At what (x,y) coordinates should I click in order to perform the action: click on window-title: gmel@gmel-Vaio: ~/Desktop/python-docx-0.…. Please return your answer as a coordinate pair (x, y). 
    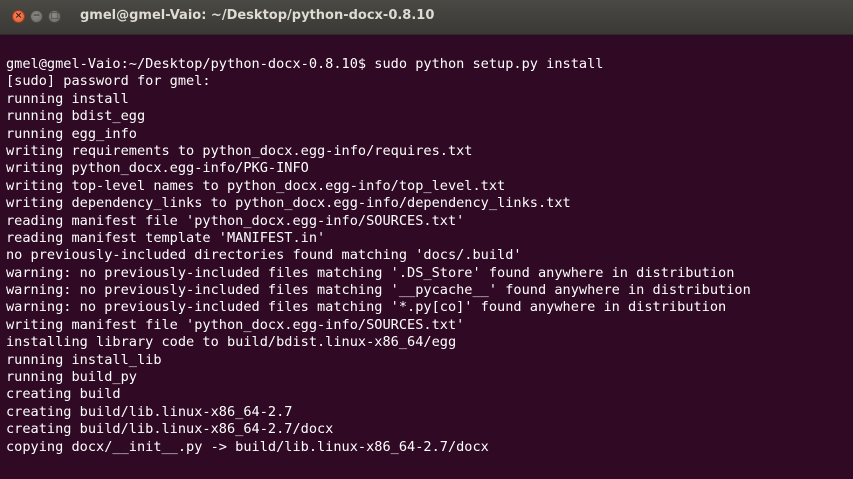
    Looking at the image, I should click on (257, 15).